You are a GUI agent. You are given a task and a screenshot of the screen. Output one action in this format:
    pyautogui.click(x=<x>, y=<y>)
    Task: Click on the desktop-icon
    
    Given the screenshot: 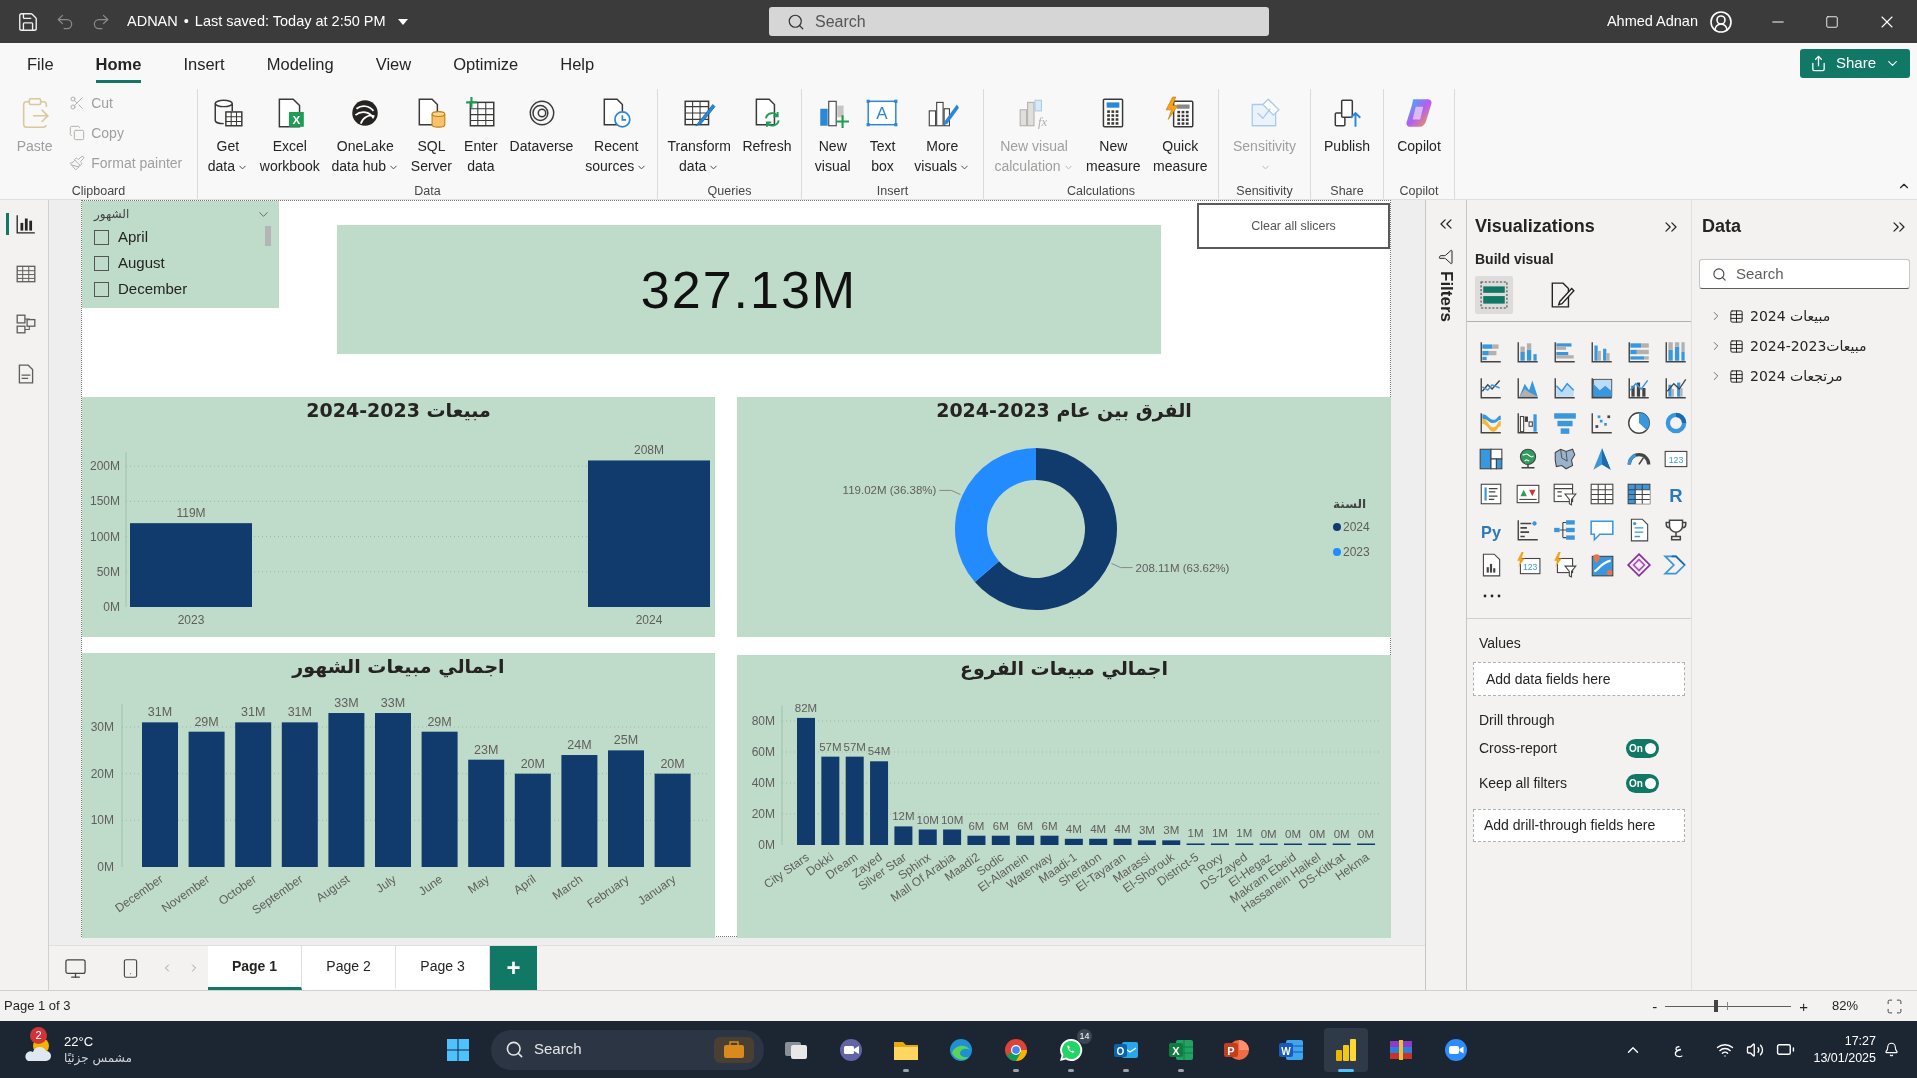 What is the action you would take?
    pyautogui.click(x=75, y=968)
    